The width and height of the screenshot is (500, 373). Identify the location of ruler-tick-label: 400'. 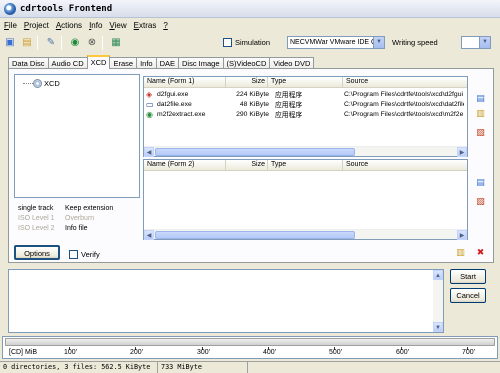
(270, 352).